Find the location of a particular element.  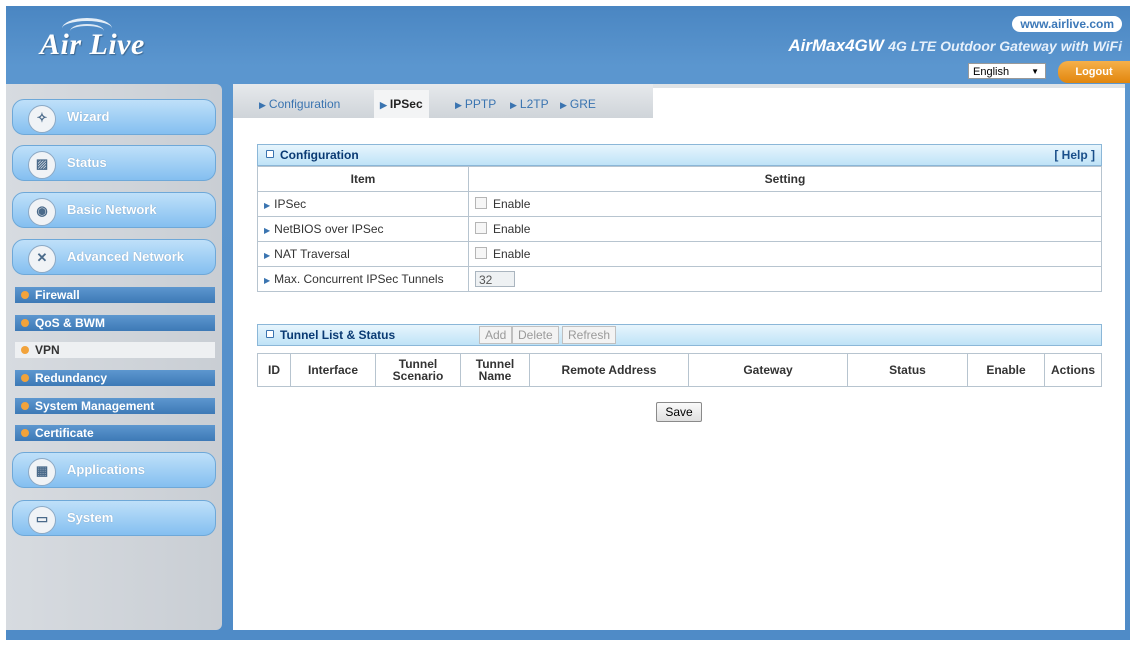

tab-l2tp: ▶ L2TP is located at coordinates (529, 104).